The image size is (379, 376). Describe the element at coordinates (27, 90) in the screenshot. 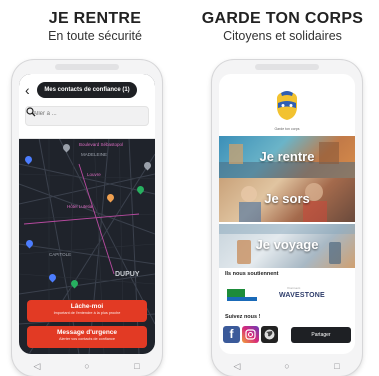

I see `back-arrow-icon: ‹` at that location.